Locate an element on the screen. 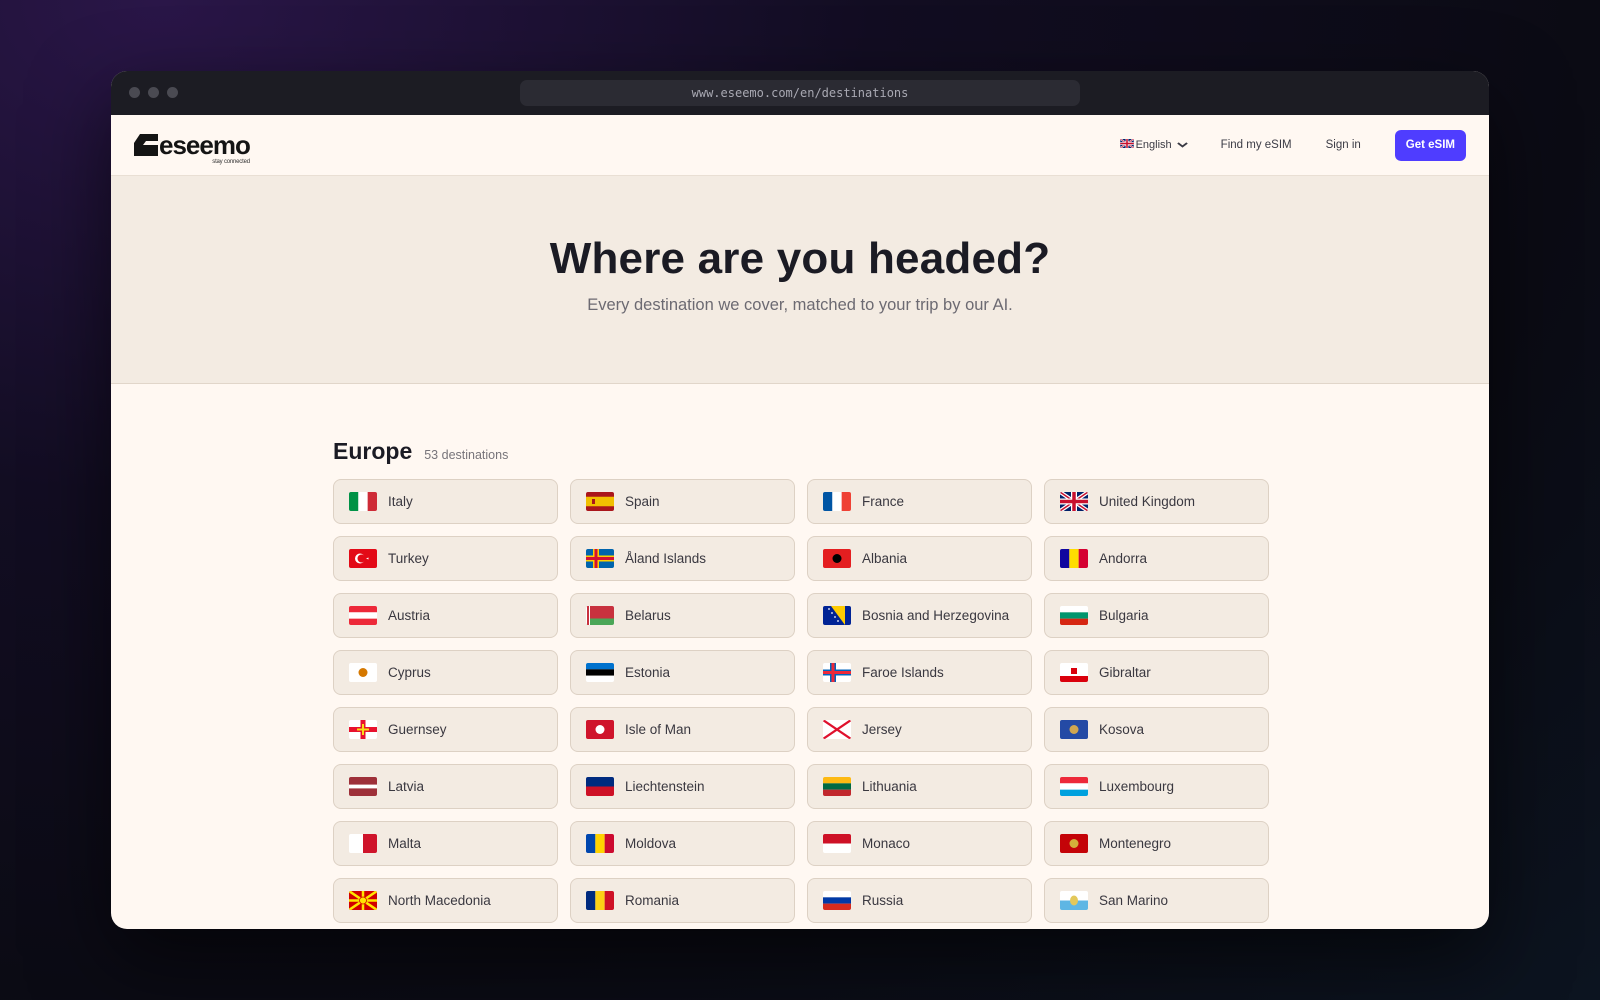 The image size is (1600, 1000). destination-card: Isle of Man is located at coordinates (682, 729).